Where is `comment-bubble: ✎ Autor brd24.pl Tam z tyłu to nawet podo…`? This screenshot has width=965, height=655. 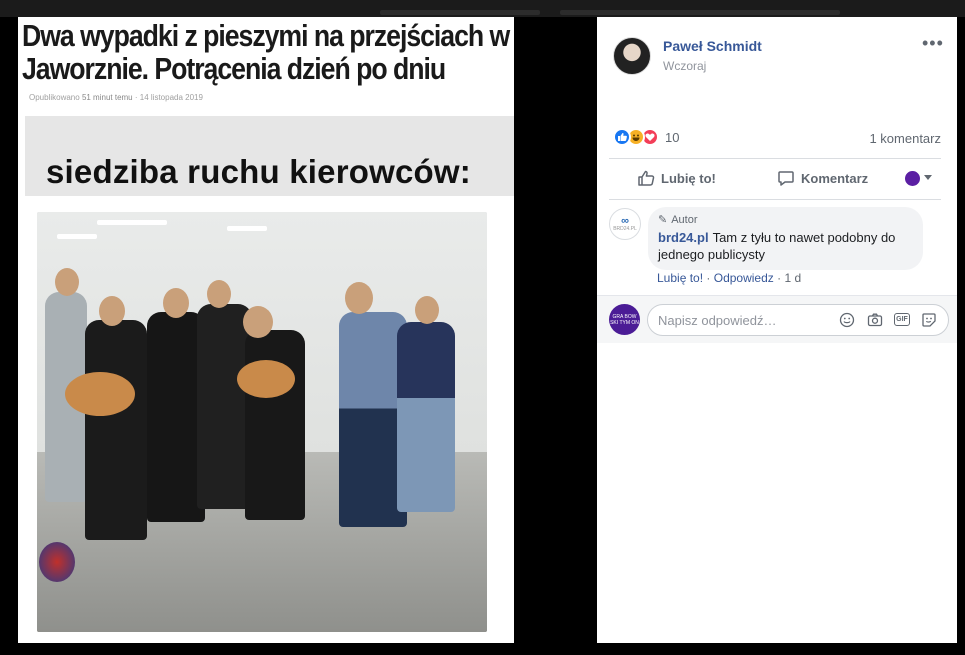 comment-bubble: ✎ Autor brd24.pl Tam z tyłu to nawet podo… is located at coordinates (785, 238).